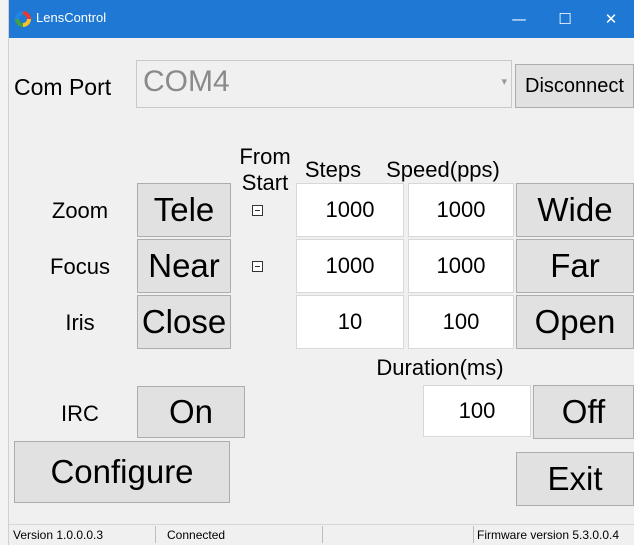 This screenshot has height=545, width=634. I want to click on app-logo-icon, so click(23, 19).